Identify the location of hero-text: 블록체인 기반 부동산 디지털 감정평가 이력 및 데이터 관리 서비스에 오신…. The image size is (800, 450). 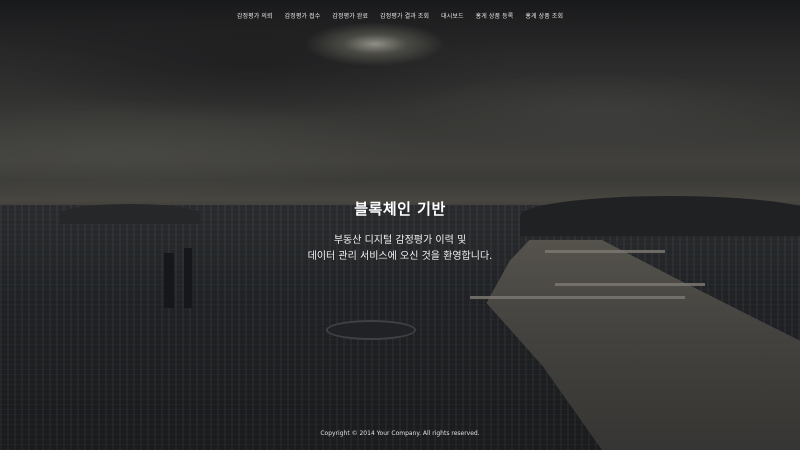
(400, 231).